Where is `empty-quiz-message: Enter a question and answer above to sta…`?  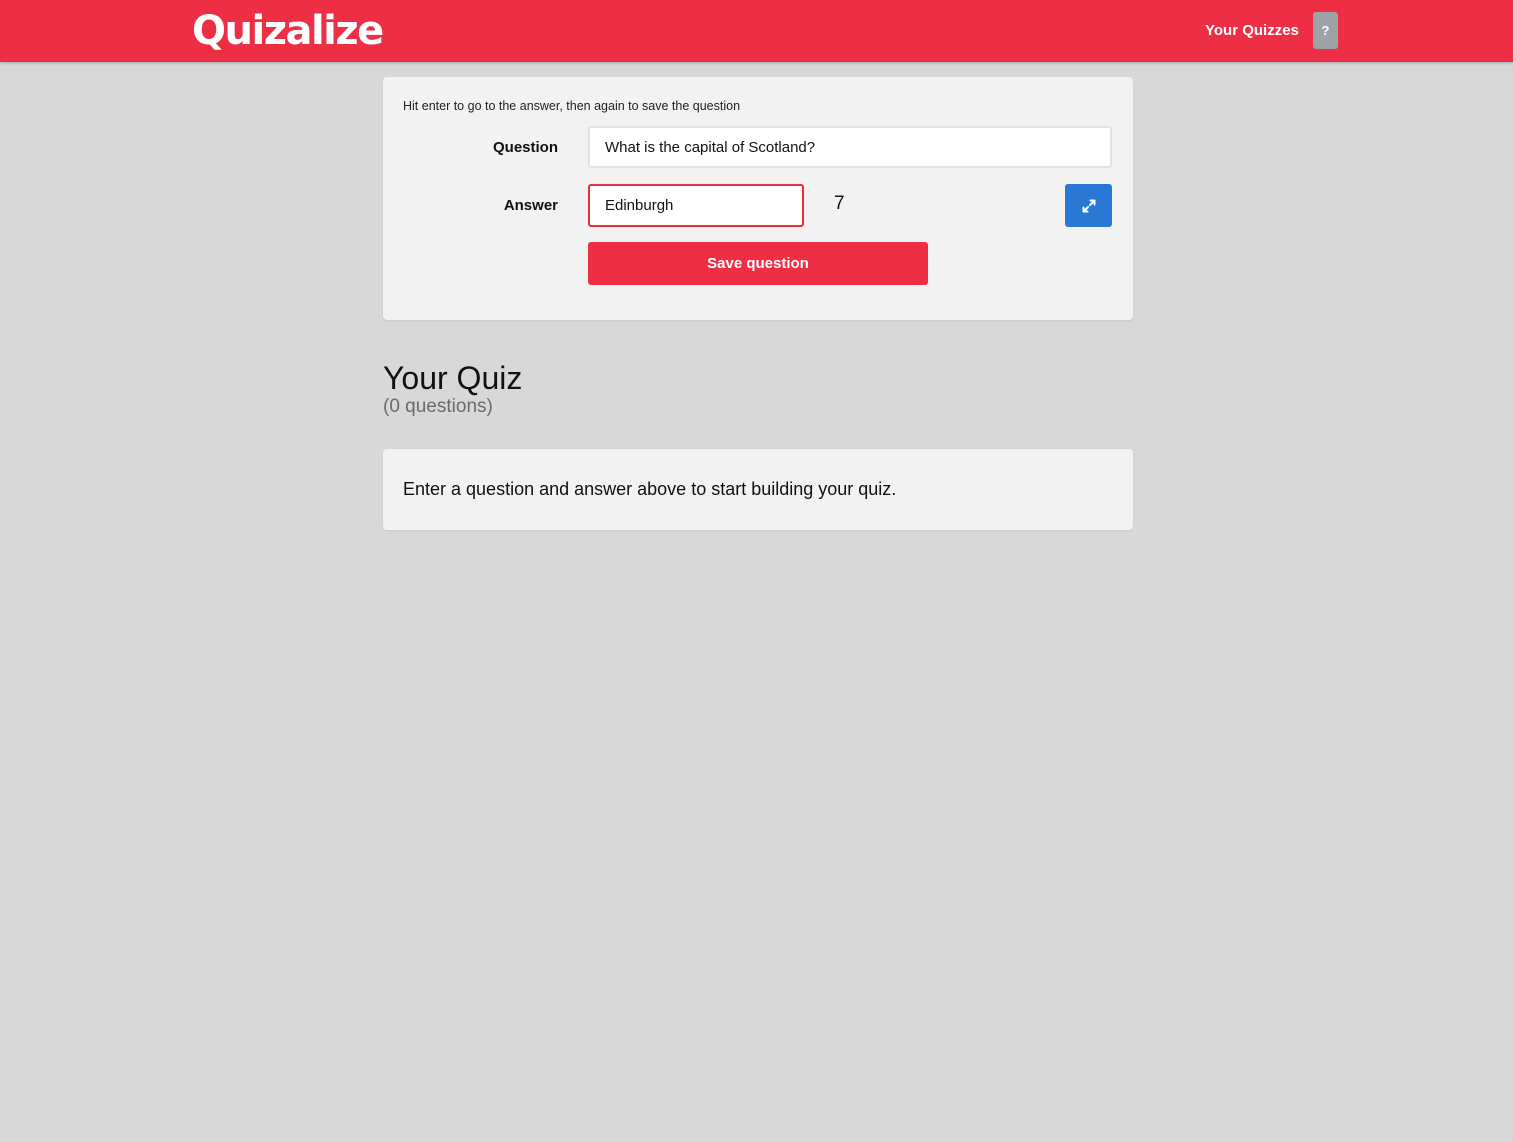 empty-quiz-message: Enter a question and answer above to sta… is located at coordinates (650, 489).